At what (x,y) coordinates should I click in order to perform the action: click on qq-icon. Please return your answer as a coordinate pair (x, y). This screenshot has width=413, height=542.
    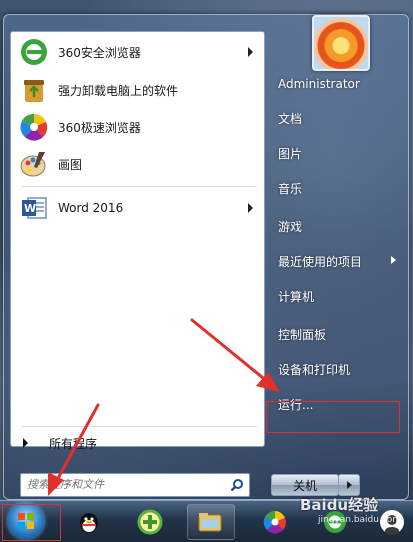
    Looking at the image, I should click on (89, 522).